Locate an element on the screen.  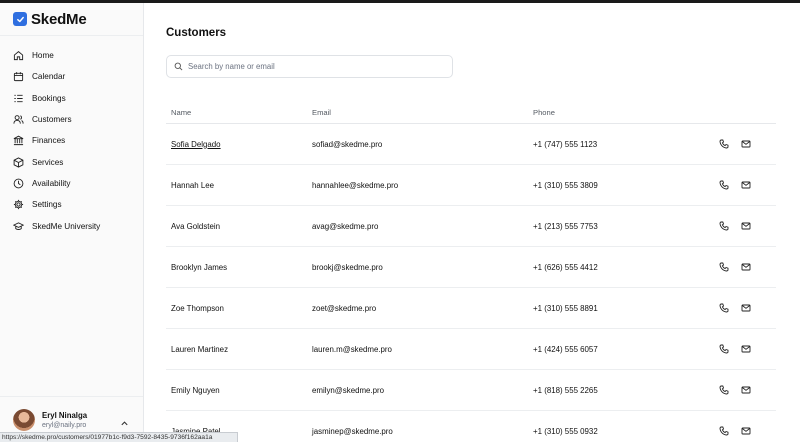
sidebar-item-label: Finances is located at coordinates (49, 141).